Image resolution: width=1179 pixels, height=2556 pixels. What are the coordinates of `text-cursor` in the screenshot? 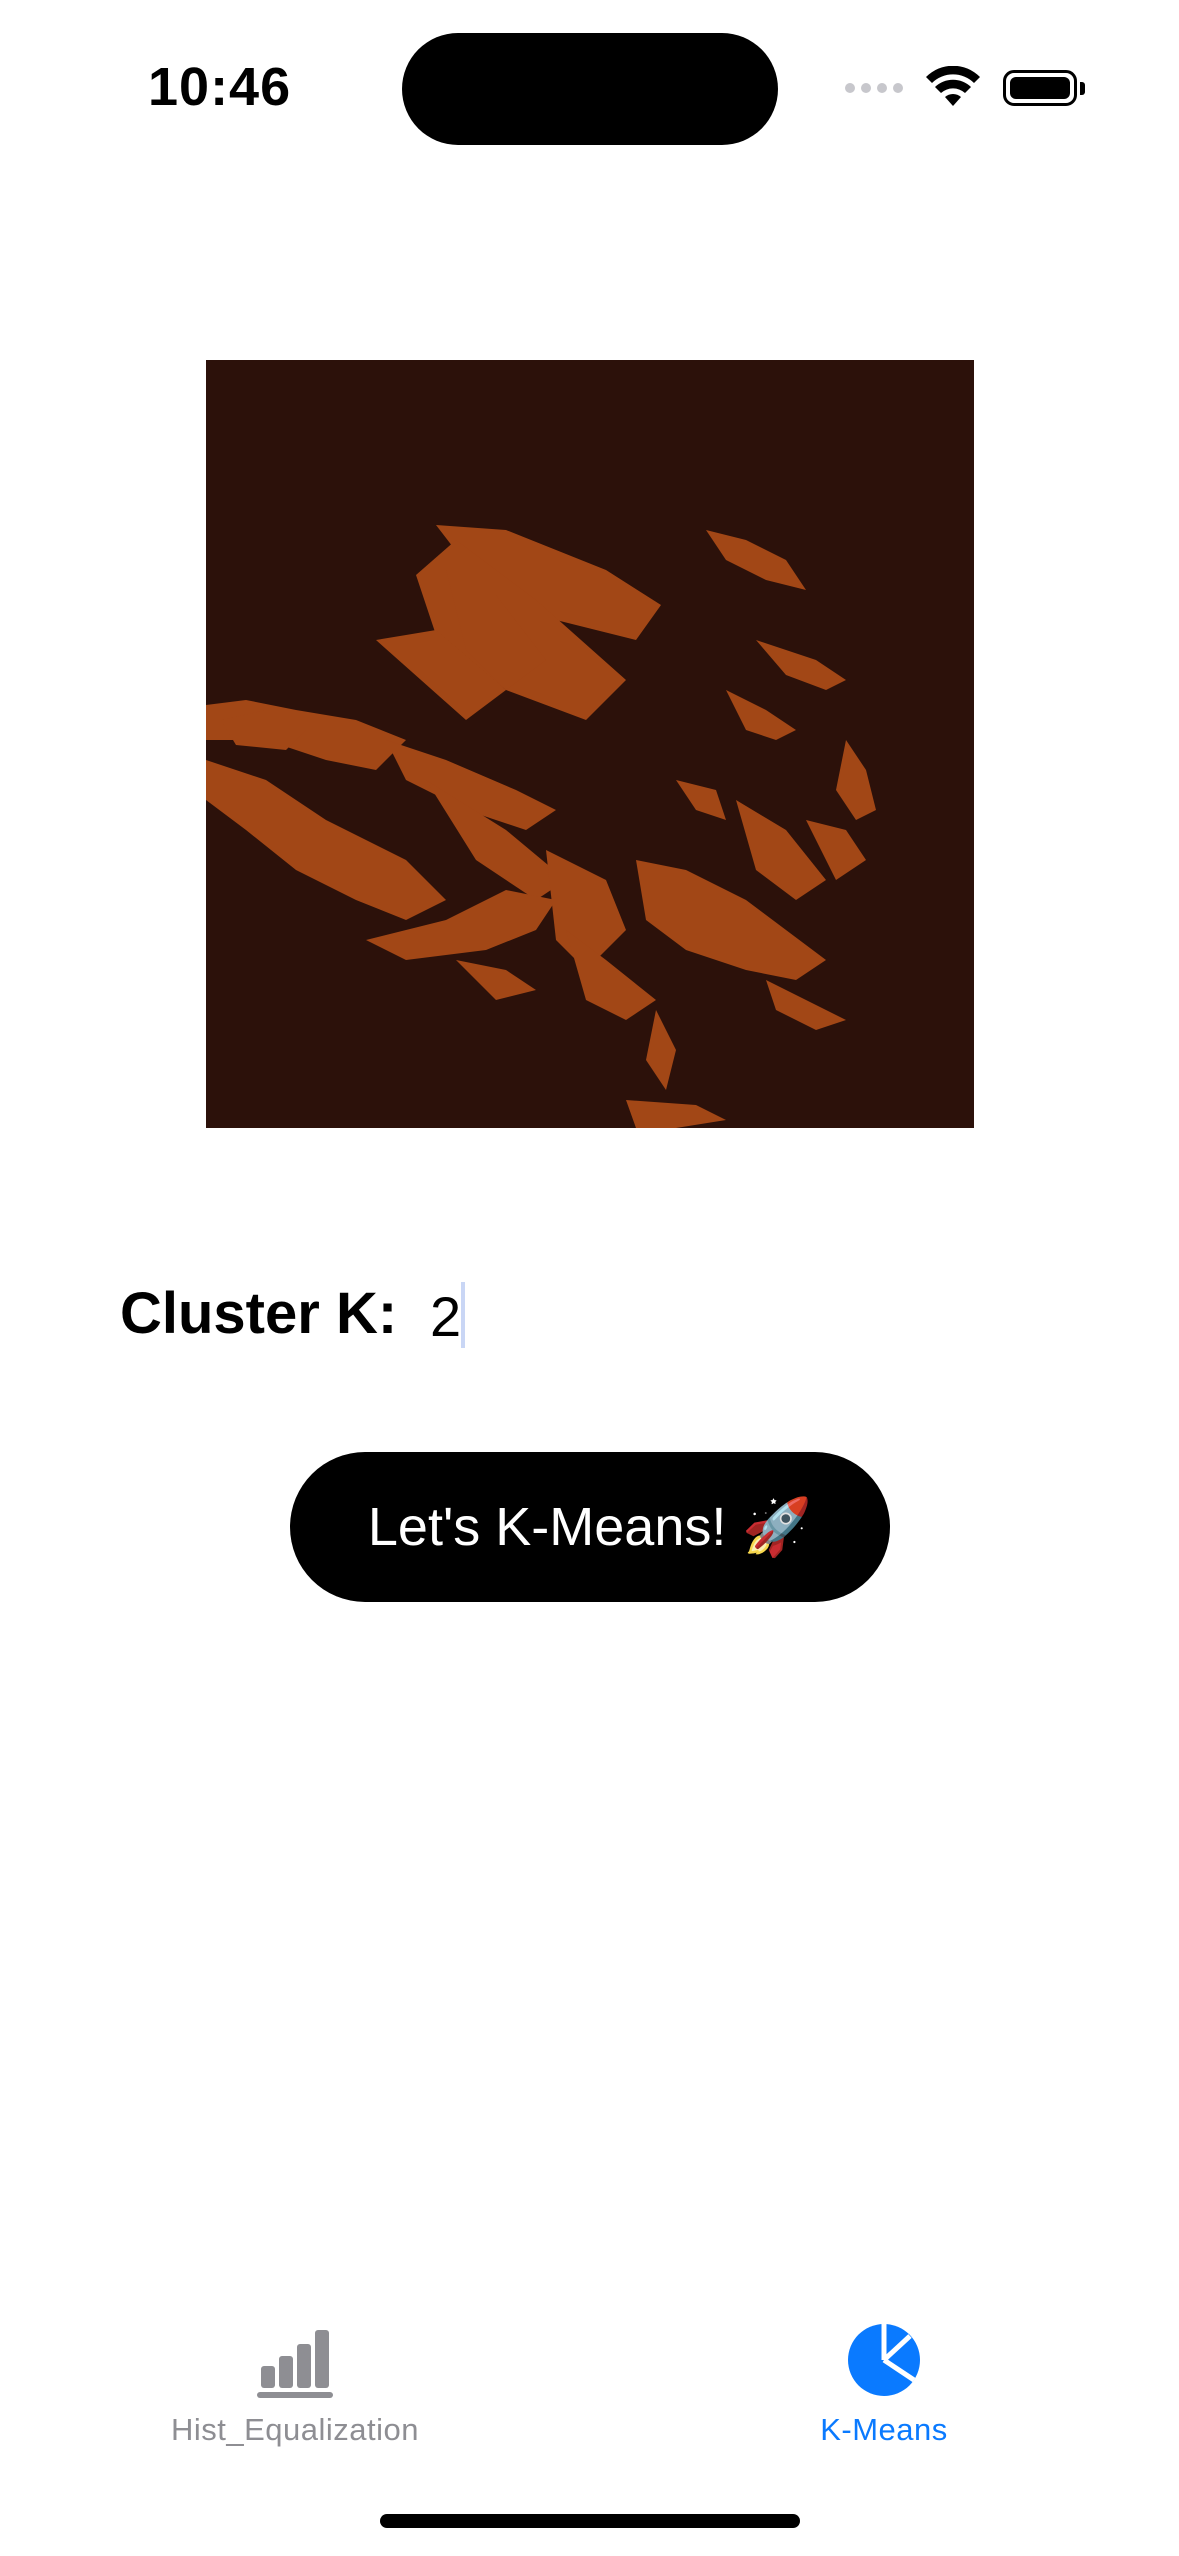 It's located at (463, 1315).